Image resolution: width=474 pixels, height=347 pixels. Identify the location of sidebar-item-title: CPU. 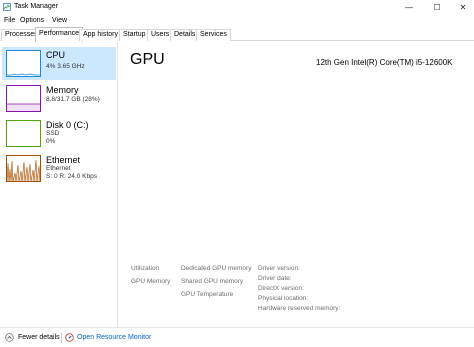
(56, 55).